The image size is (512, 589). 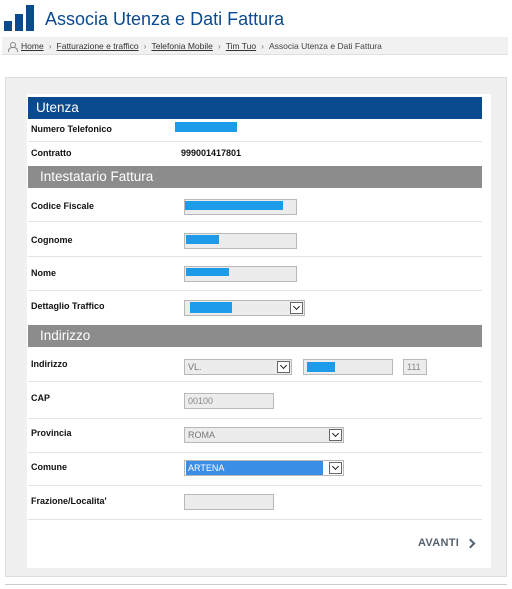 What do you see at coordinates (255, 154) in the screenshot?
I see `row-contratto: Contratto 999001417801` at bounding box center [255, 154].